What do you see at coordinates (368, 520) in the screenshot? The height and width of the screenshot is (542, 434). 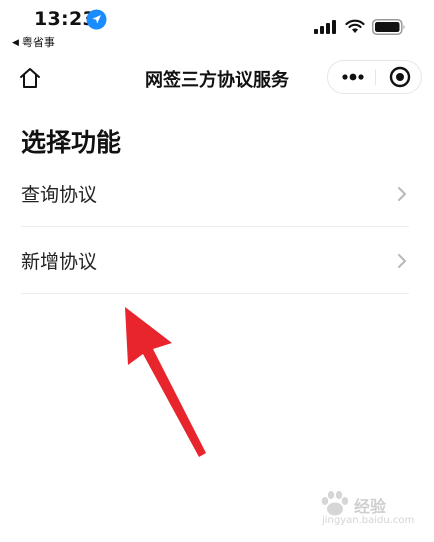 I see `watermark-subtext: jingyan.baidu.com` at bounding box center [368, 520].